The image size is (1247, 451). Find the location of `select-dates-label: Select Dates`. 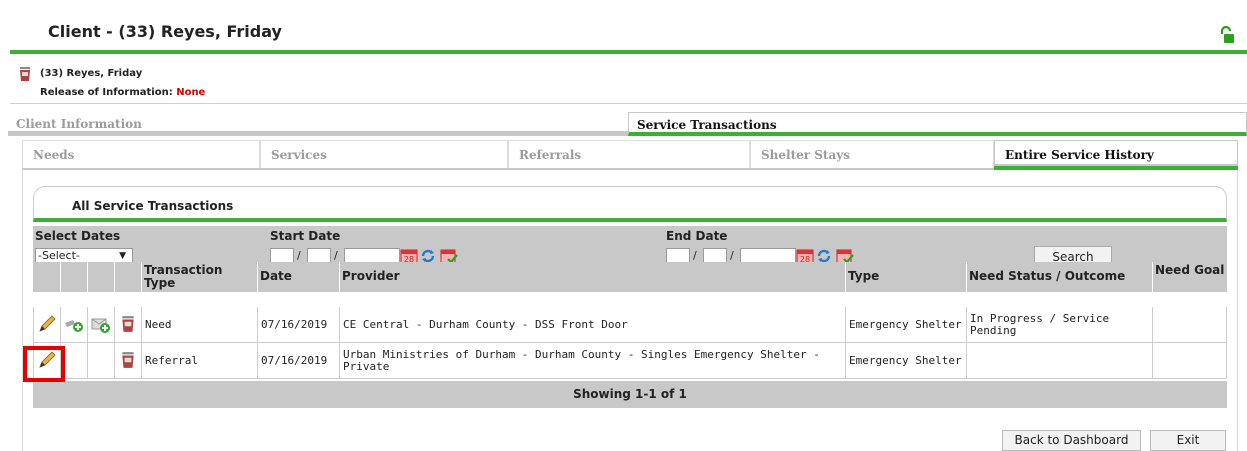

select-dates-label: Select Dates is located at coordinates (78, 236).